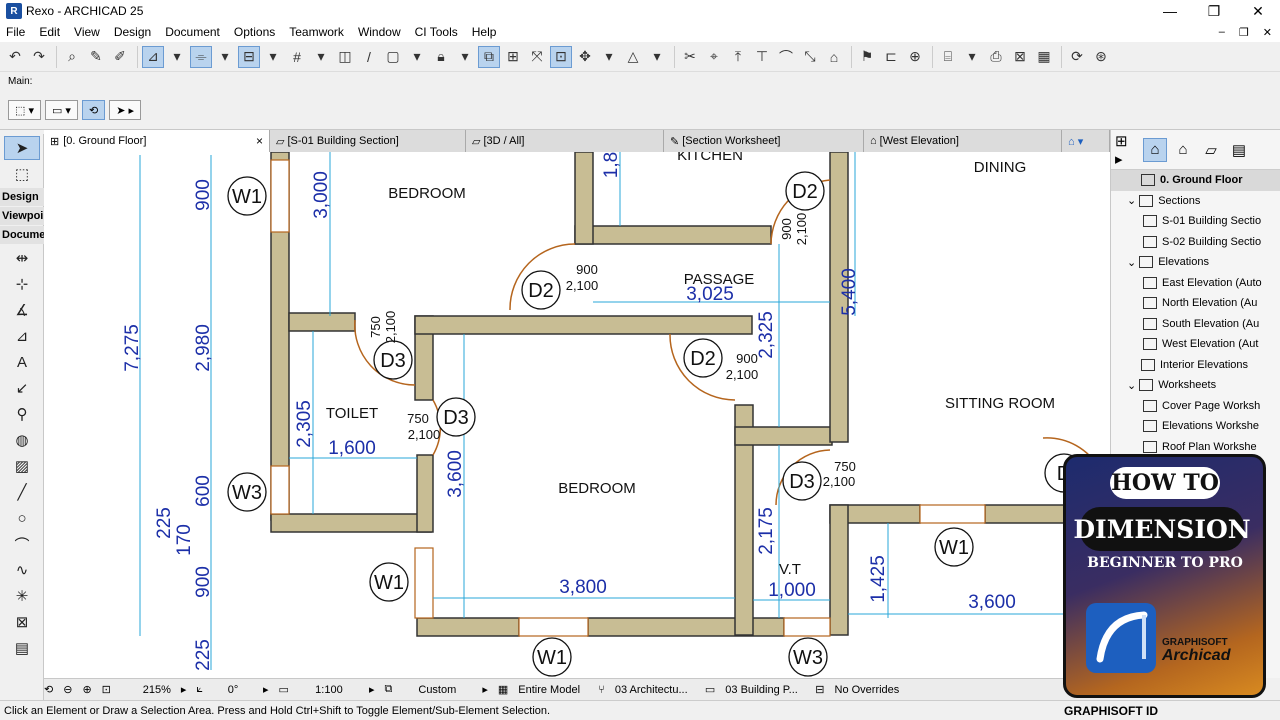 This screenshot has height=720, width=1280. Describe the element at coordinates (783, 436) in the screenshot. I see `wall-vt-north` at that location.